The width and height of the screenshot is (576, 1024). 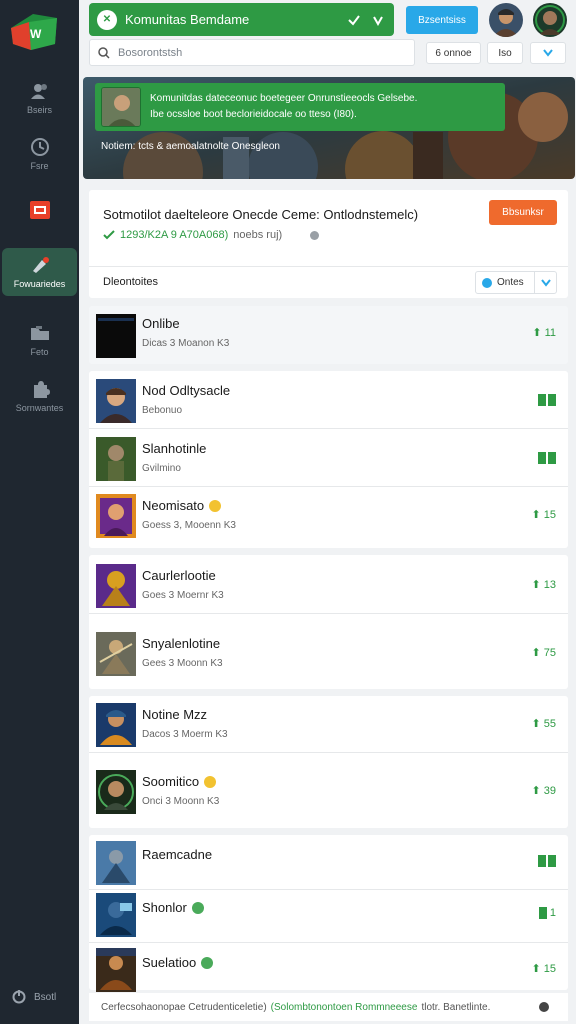 I want to click on filter-button: 6 onnoe, so click(x=453, y=53).